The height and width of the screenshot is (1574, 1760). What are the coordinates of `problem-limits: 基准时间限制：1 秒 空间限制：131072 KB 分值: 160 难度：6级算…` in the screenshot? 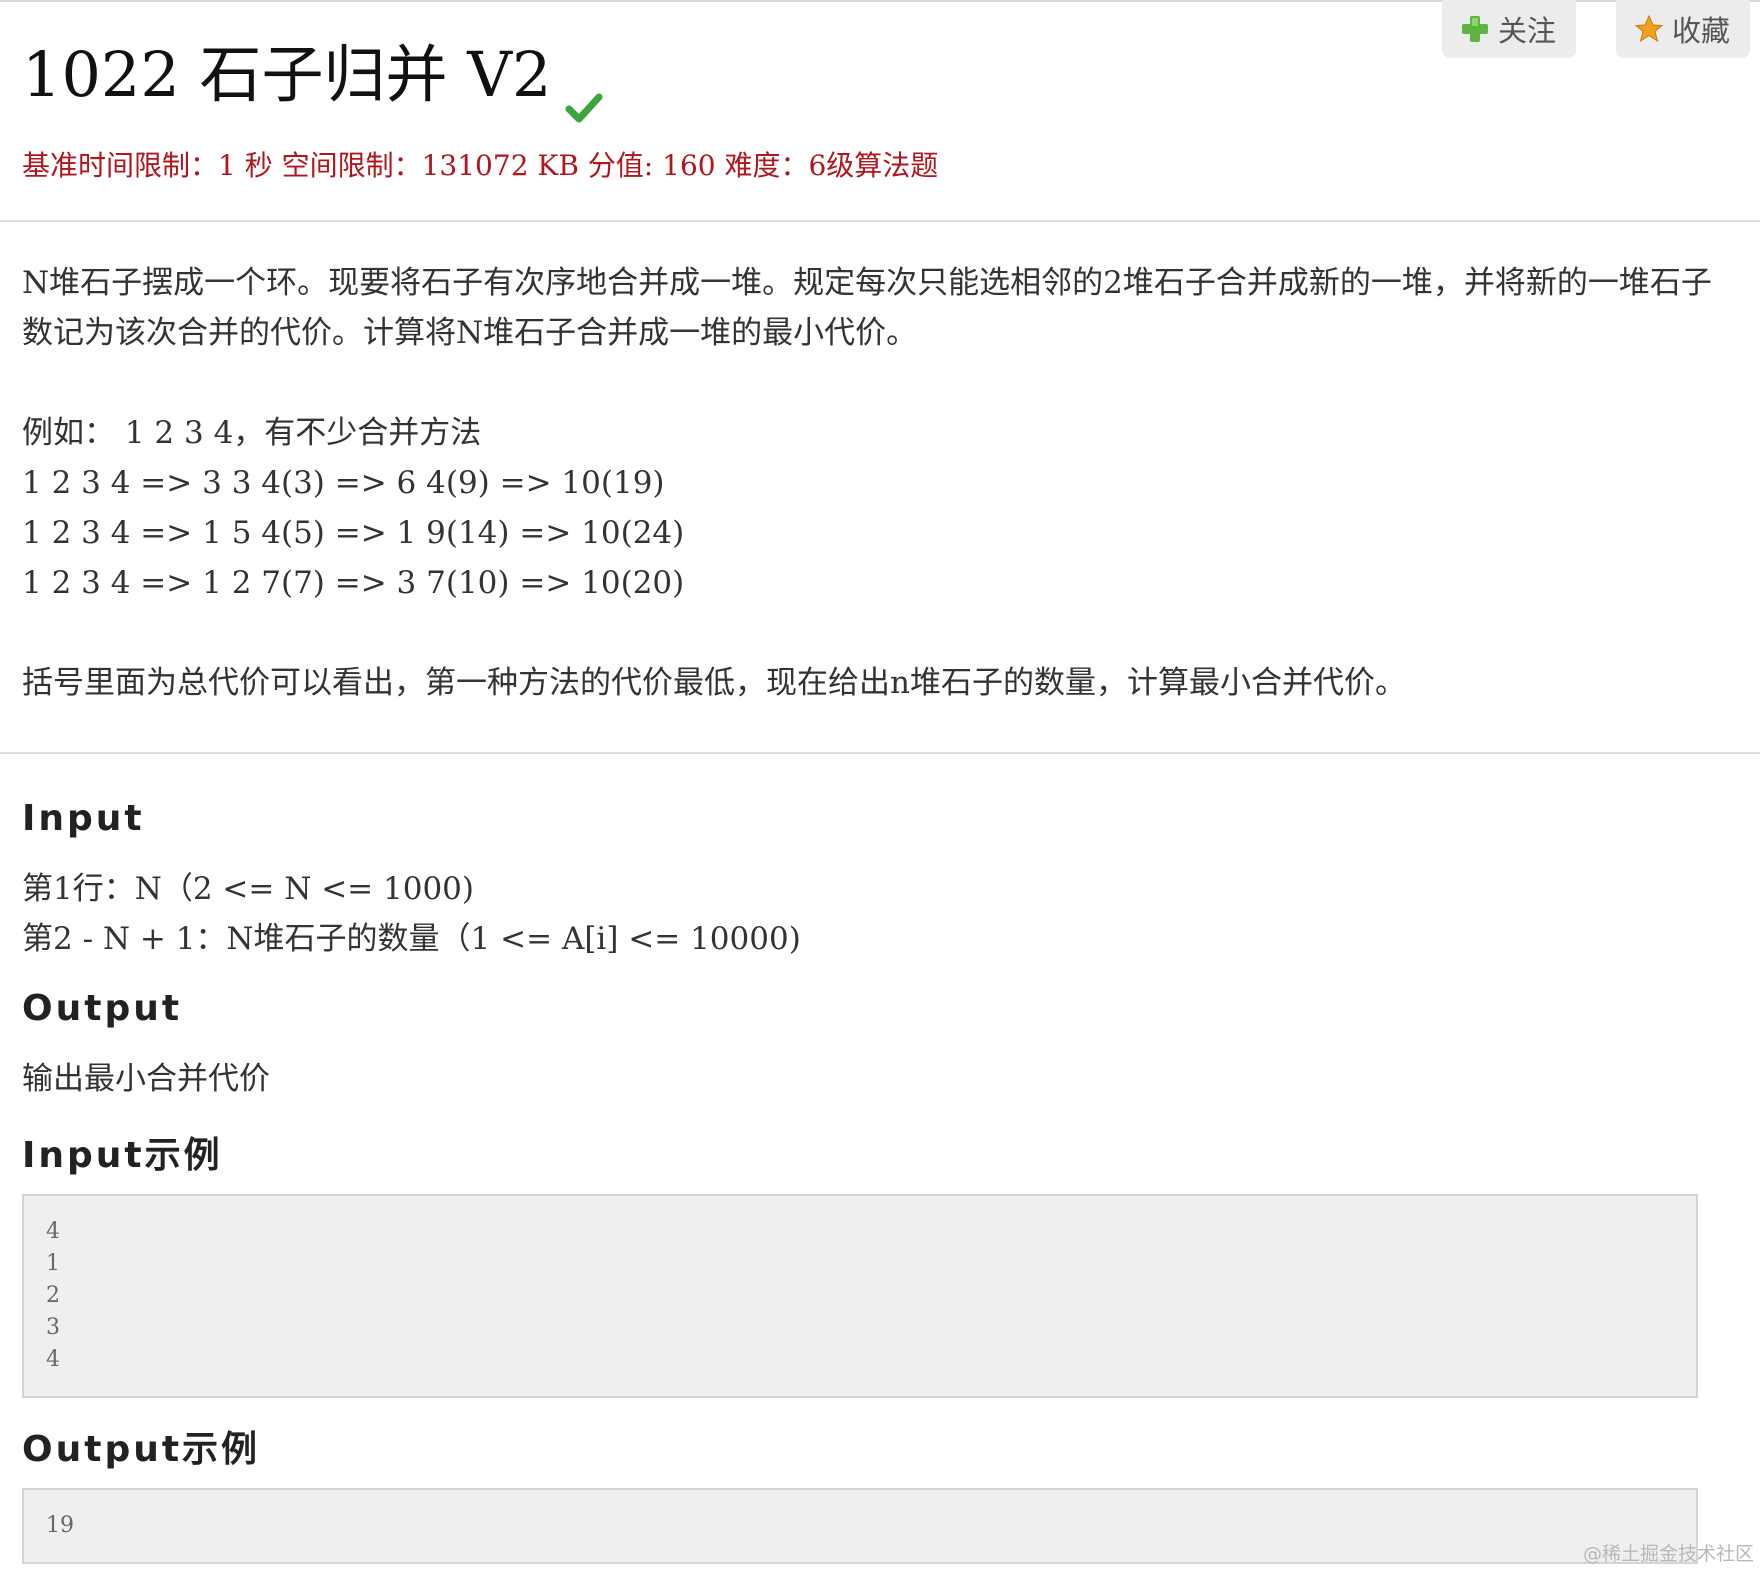 It's located at (480, 165).